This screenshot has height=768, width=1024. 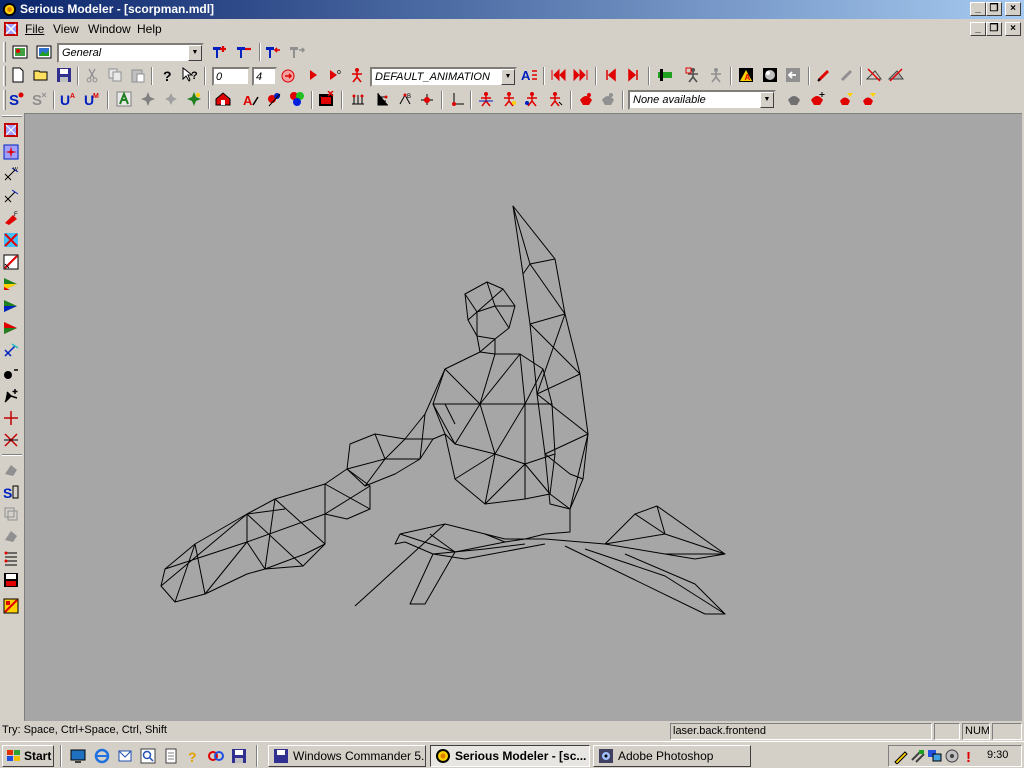 I want to click on light-icon, so click(x=824, y=75).